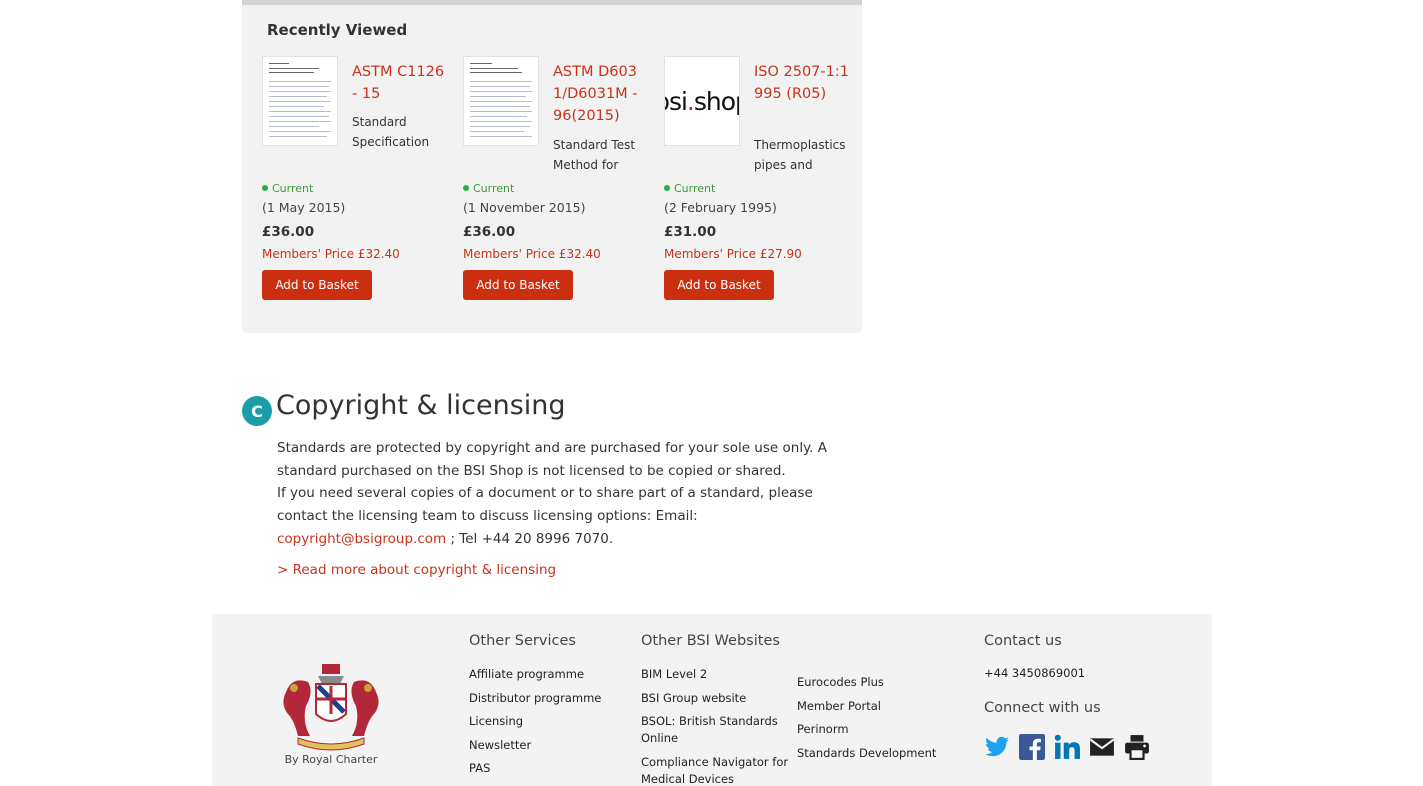 Image resolution: width=1423 pixels, height=786 pixels. Describe the element at coordinates (304, 207) in the screenshot. I see `publication-date: (1 May 2015)` at that location.